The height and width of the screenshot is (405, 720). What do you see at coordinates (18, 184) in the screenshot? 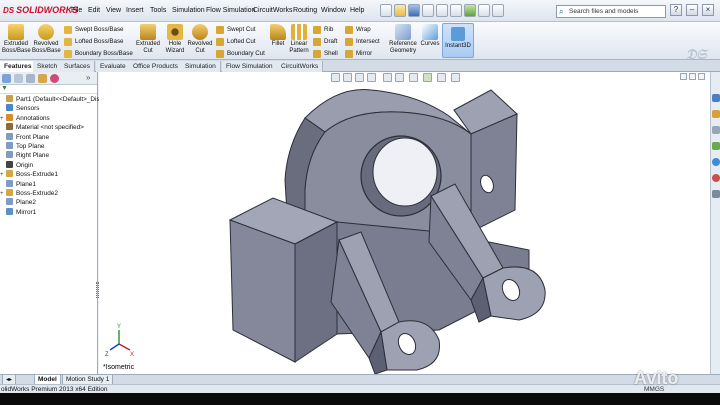
I see `tree-item: Plane1` at bounding box center [18, 184].